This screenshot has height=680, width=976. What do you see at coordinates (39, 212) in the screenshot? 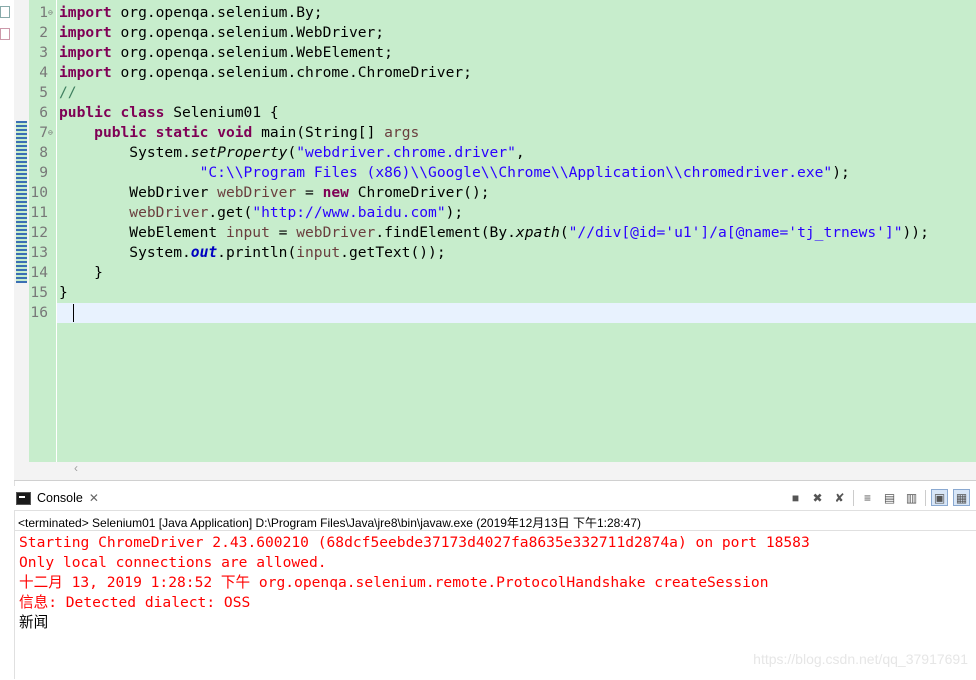
I see `line-number: 11` at bounding box center [39, 212].